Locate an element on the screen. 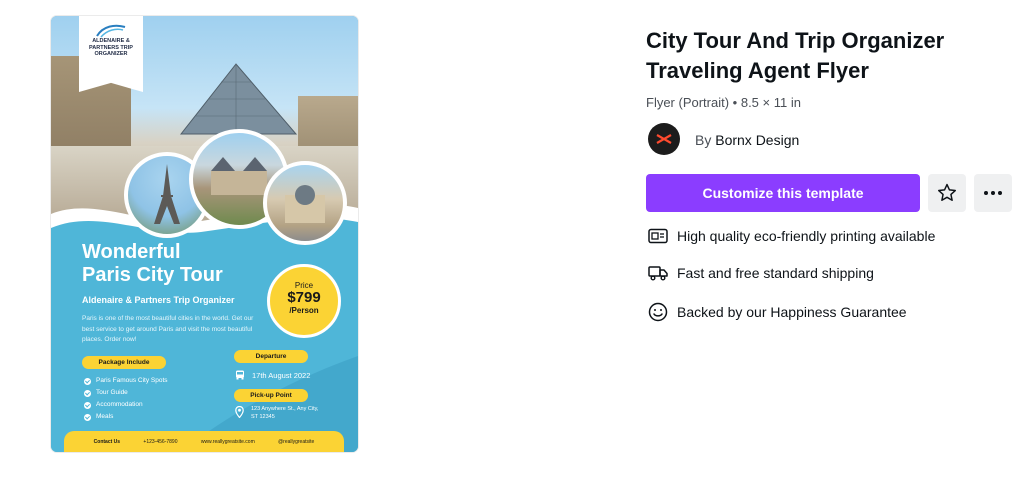  flyer-title: Wonderful Paris City Tour is located at coordinates (182, 264).